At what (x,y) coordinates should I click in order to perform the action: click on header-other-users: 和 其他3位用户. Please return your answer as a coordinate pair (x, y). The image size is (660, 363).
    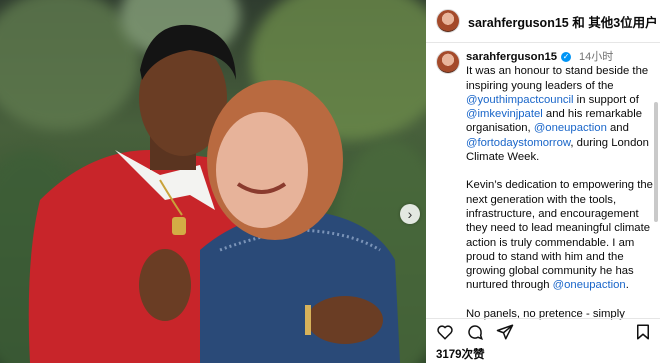
    Looking at the image, I should click on (614, 23).